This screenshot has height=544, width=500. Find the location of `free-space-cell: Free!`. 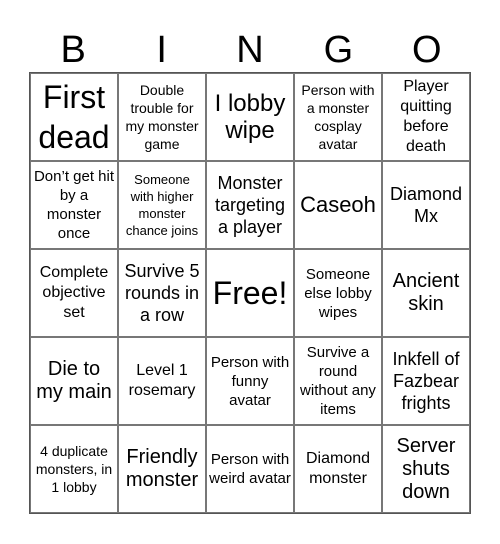

free-space-cell: Free! is located at coordinates (250, 293).